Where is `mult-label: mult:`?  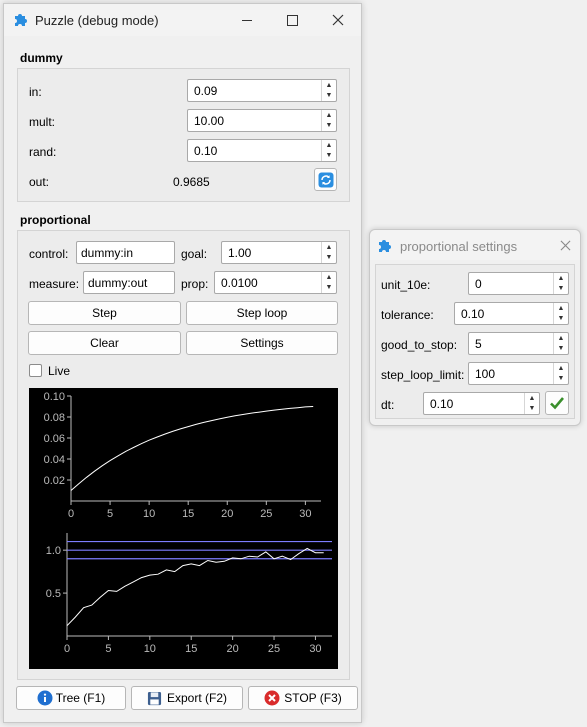 mult-label: mult: is located at coordinates (42, 122).